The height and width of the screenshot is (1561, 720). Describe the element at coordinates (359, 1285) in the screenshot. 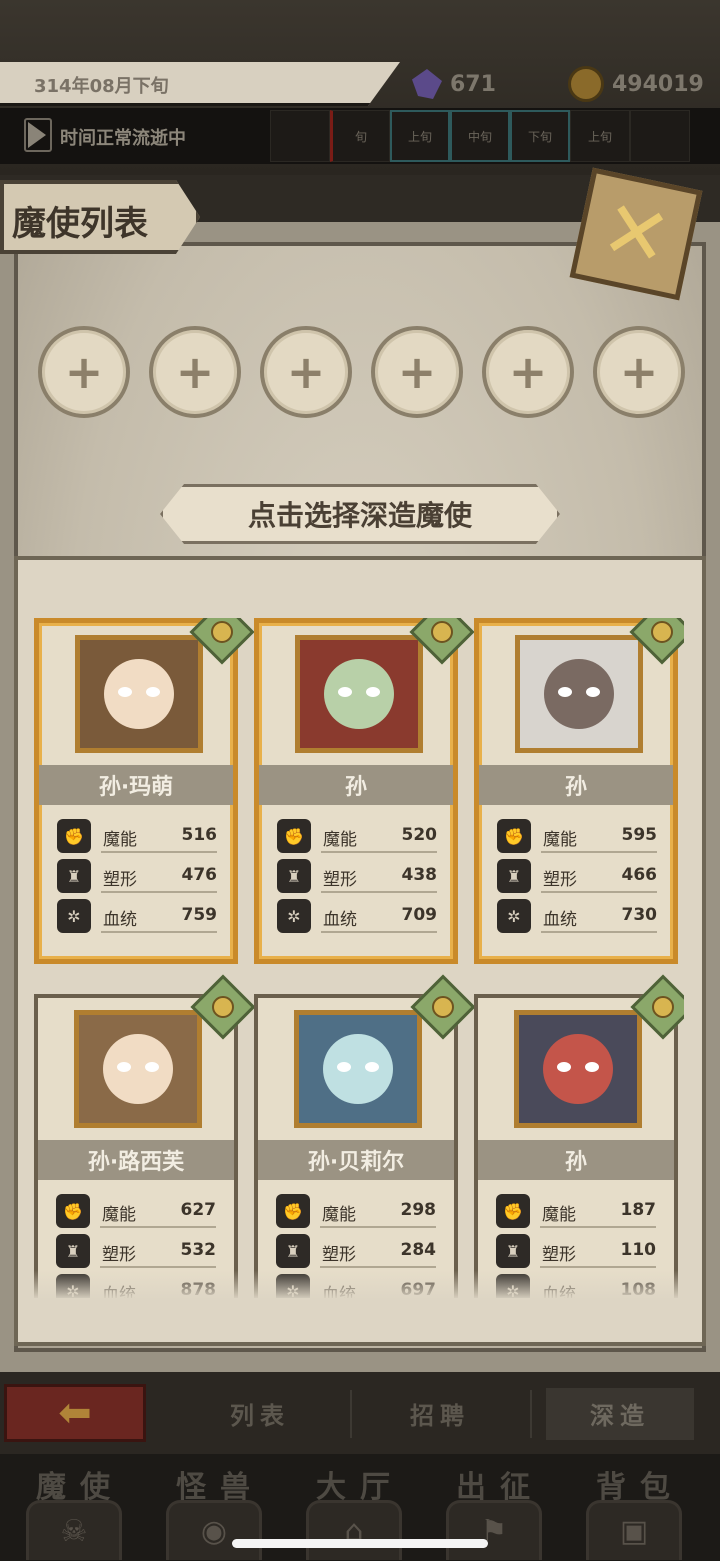

I see `scroll-fade` at that location.